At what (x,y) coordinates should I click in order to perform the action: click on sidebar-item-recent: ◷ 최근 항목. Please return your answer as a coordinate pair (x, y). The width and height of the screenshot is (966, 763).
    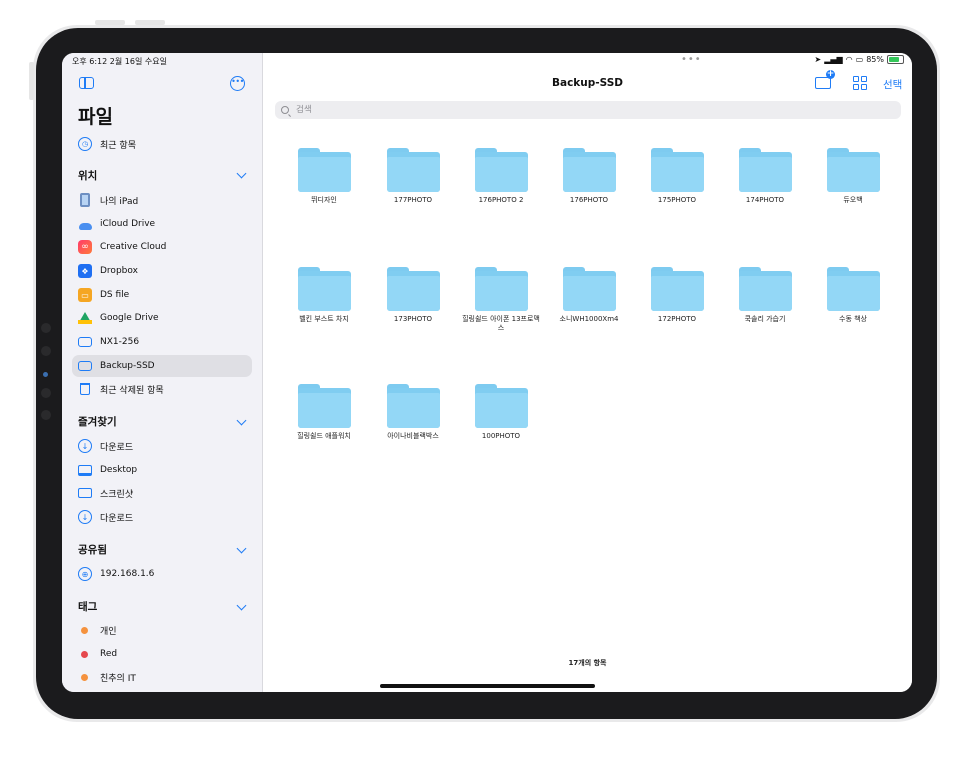
    Looking at the image, I should click on (162, 144).